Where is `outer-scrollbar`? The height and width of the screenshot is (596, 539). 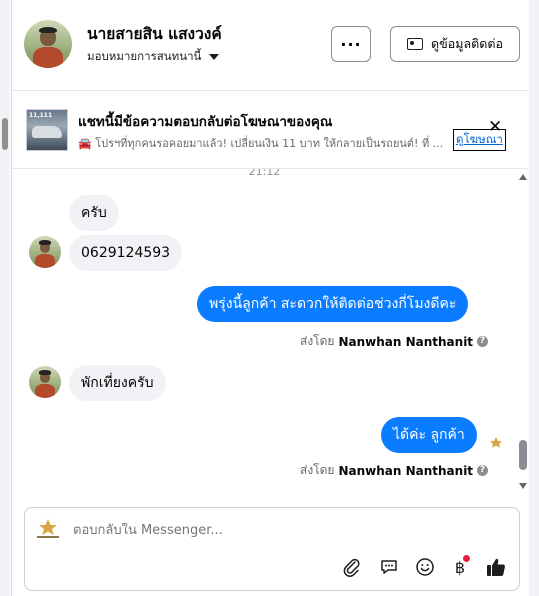
outer-scrollbar is located at coordinates (5, 298).